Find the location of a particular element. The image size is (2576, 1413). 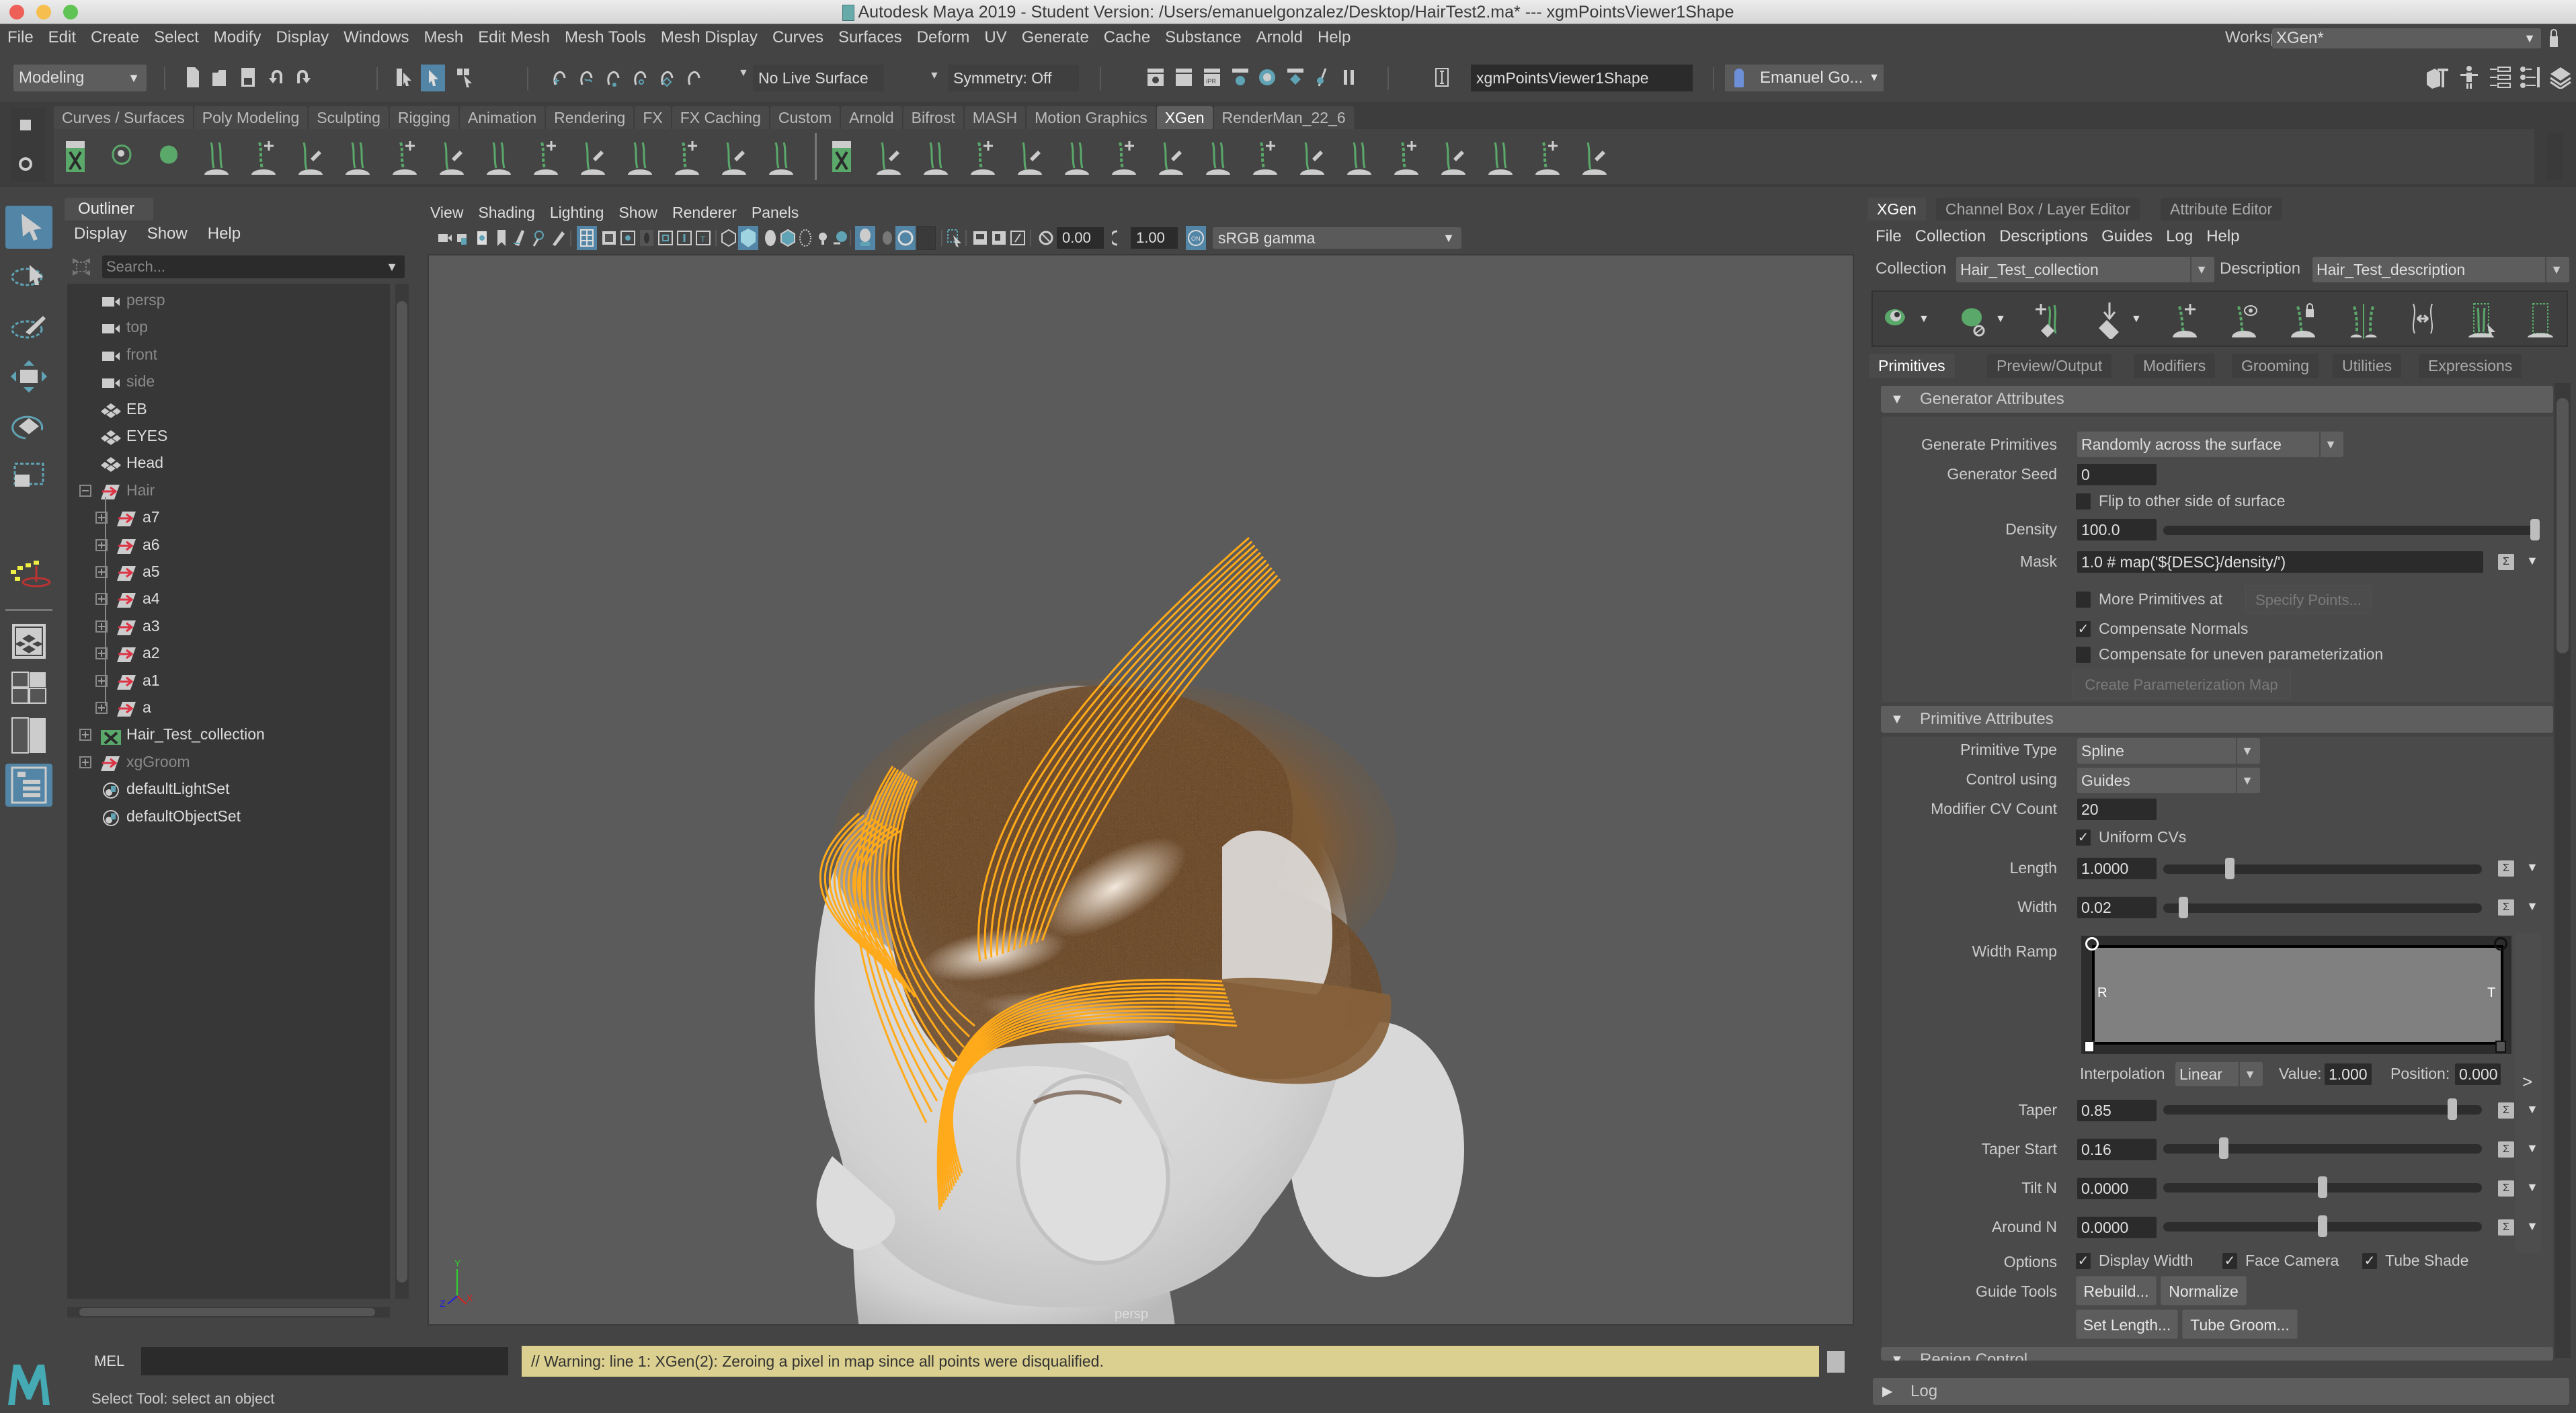

add-descriptions-icon is located at coordinates (841, 157).